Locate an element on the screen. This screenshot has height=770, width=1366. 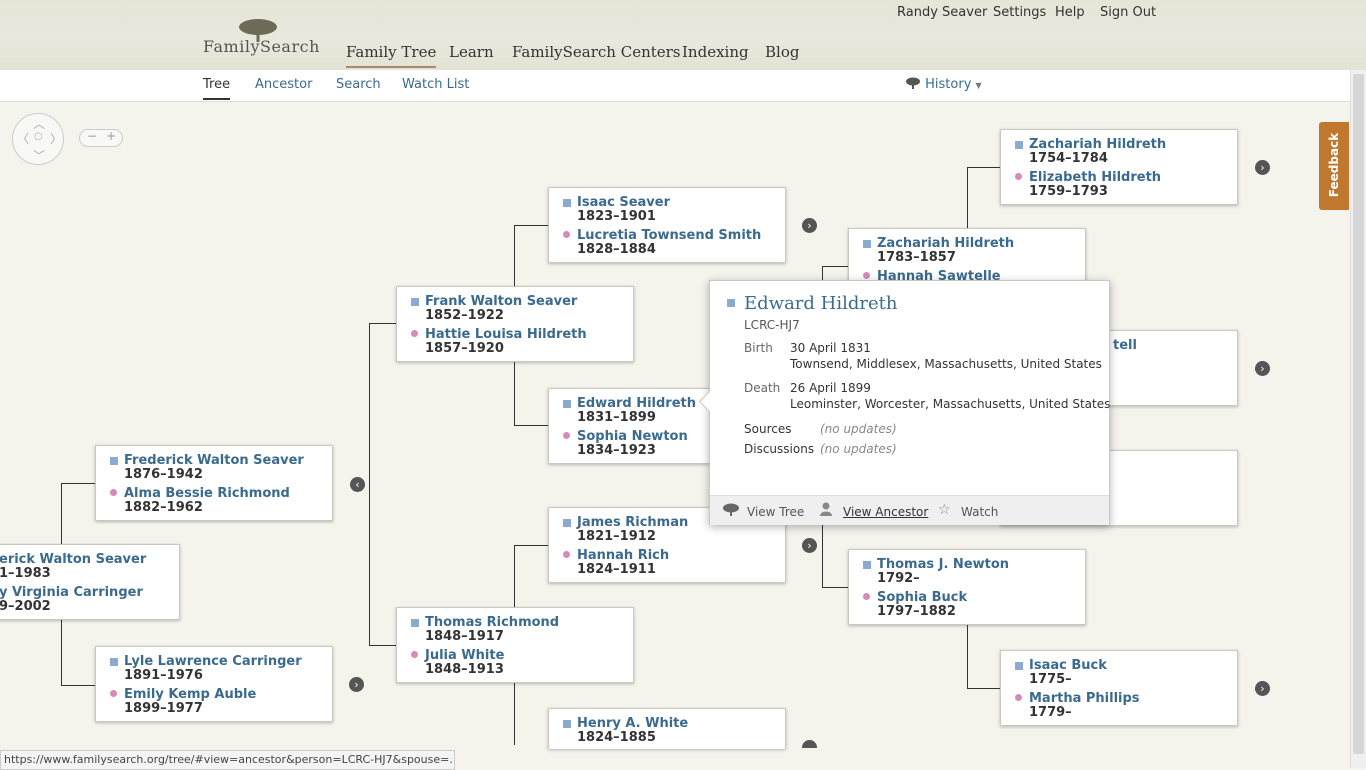
popup-actions: View Tree View Ancestor ☆ Watch is located at coordinates (909, 510).